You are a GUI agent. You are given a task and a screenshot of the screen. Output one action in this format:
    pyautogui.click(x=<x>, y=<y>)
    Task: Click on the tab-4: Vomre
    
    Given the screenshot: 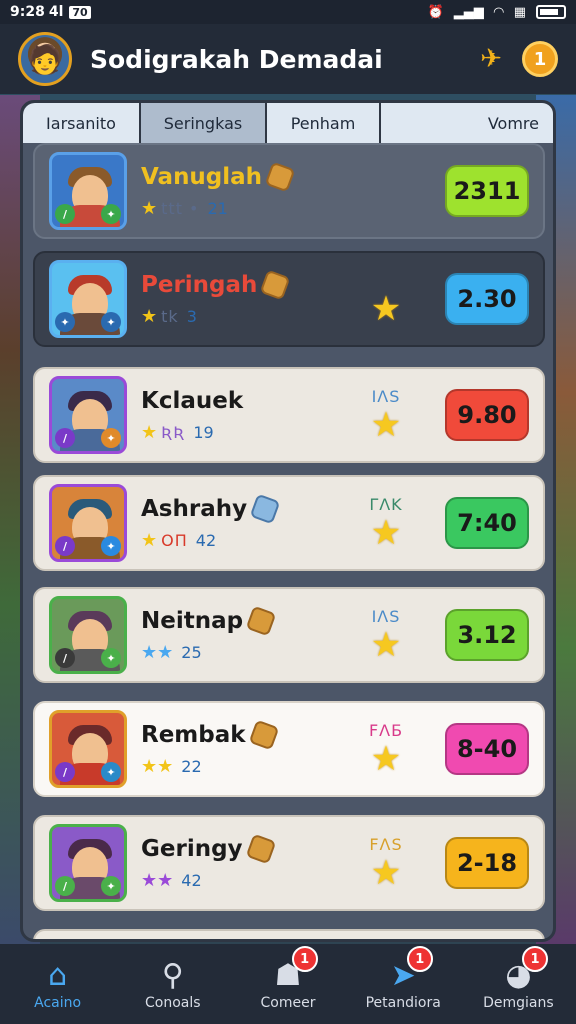 What is the action you would take?
    pyautogui.click(x=466, y=123)
    